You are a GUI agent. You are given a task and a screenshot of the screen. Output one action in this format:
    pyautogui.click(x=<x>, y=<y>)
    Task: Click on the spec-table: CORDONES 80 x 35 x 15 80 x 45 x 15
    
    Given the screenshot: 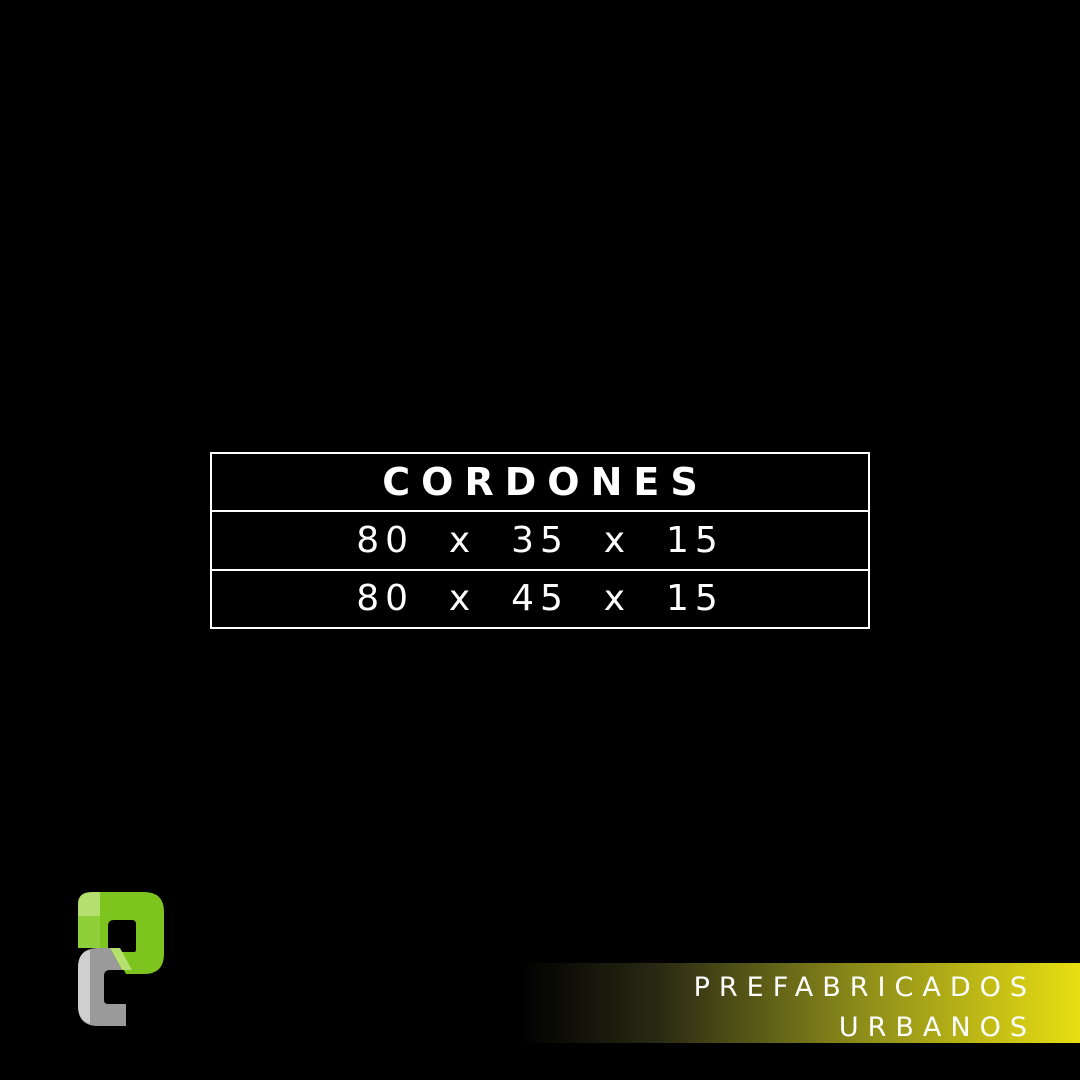 What is the action you would take?
    pyautogui.click(x=540, y=540)
    